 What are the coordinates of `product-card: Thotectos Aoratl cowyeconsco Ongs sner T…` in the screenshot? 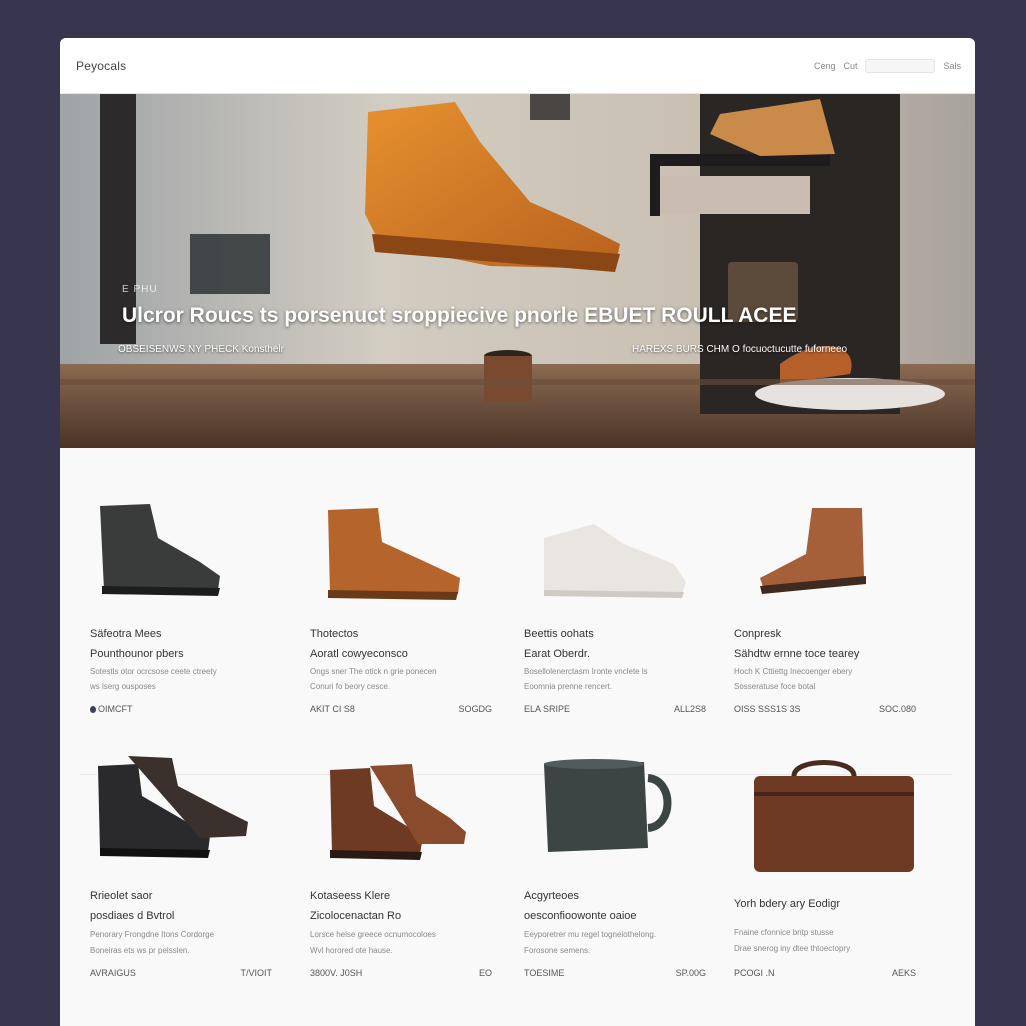 It's located at (404, 633).